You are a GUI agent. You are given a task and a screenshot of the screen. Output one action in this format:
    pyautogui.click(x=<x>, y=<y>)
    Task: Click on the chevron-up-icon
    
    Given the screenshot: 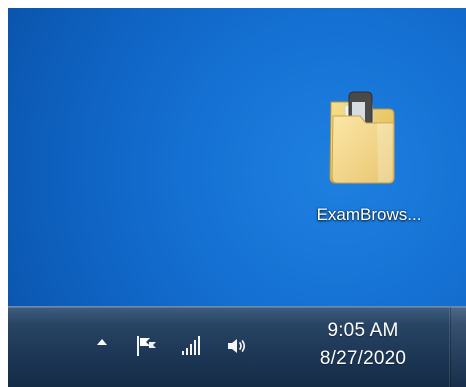 What is the action you would take?
    pyautogui.click(x=102, y=342)
    